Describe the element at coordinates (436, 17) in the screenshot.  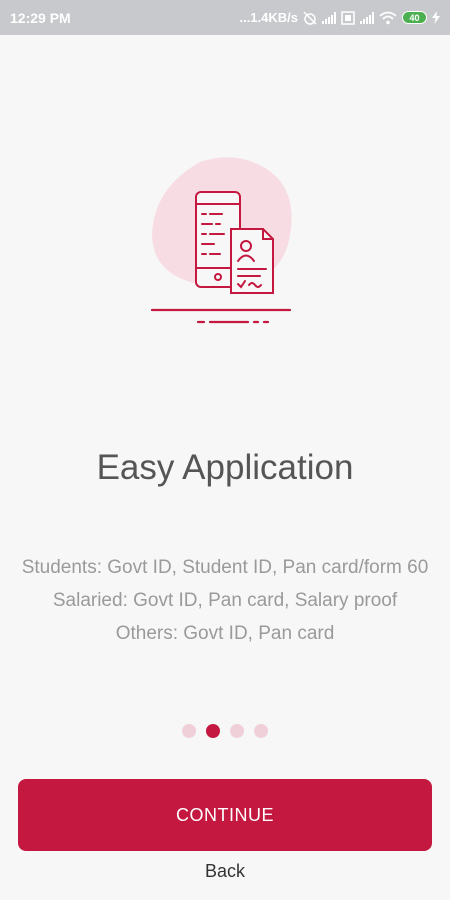
I see `charging-icon` at that location.